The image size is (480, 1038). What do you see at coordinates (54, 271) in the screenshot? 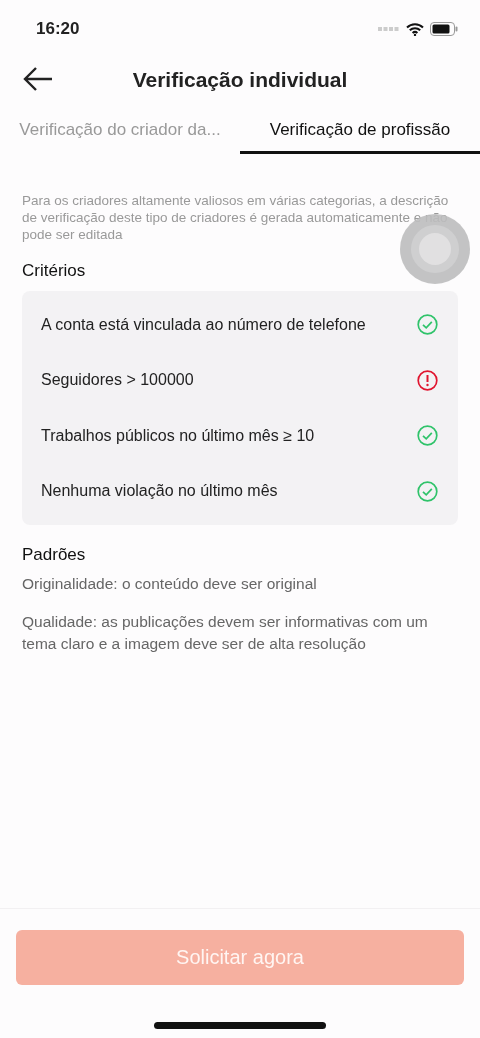
I see `section-title: Critérios` at bounding box center [54, 271].